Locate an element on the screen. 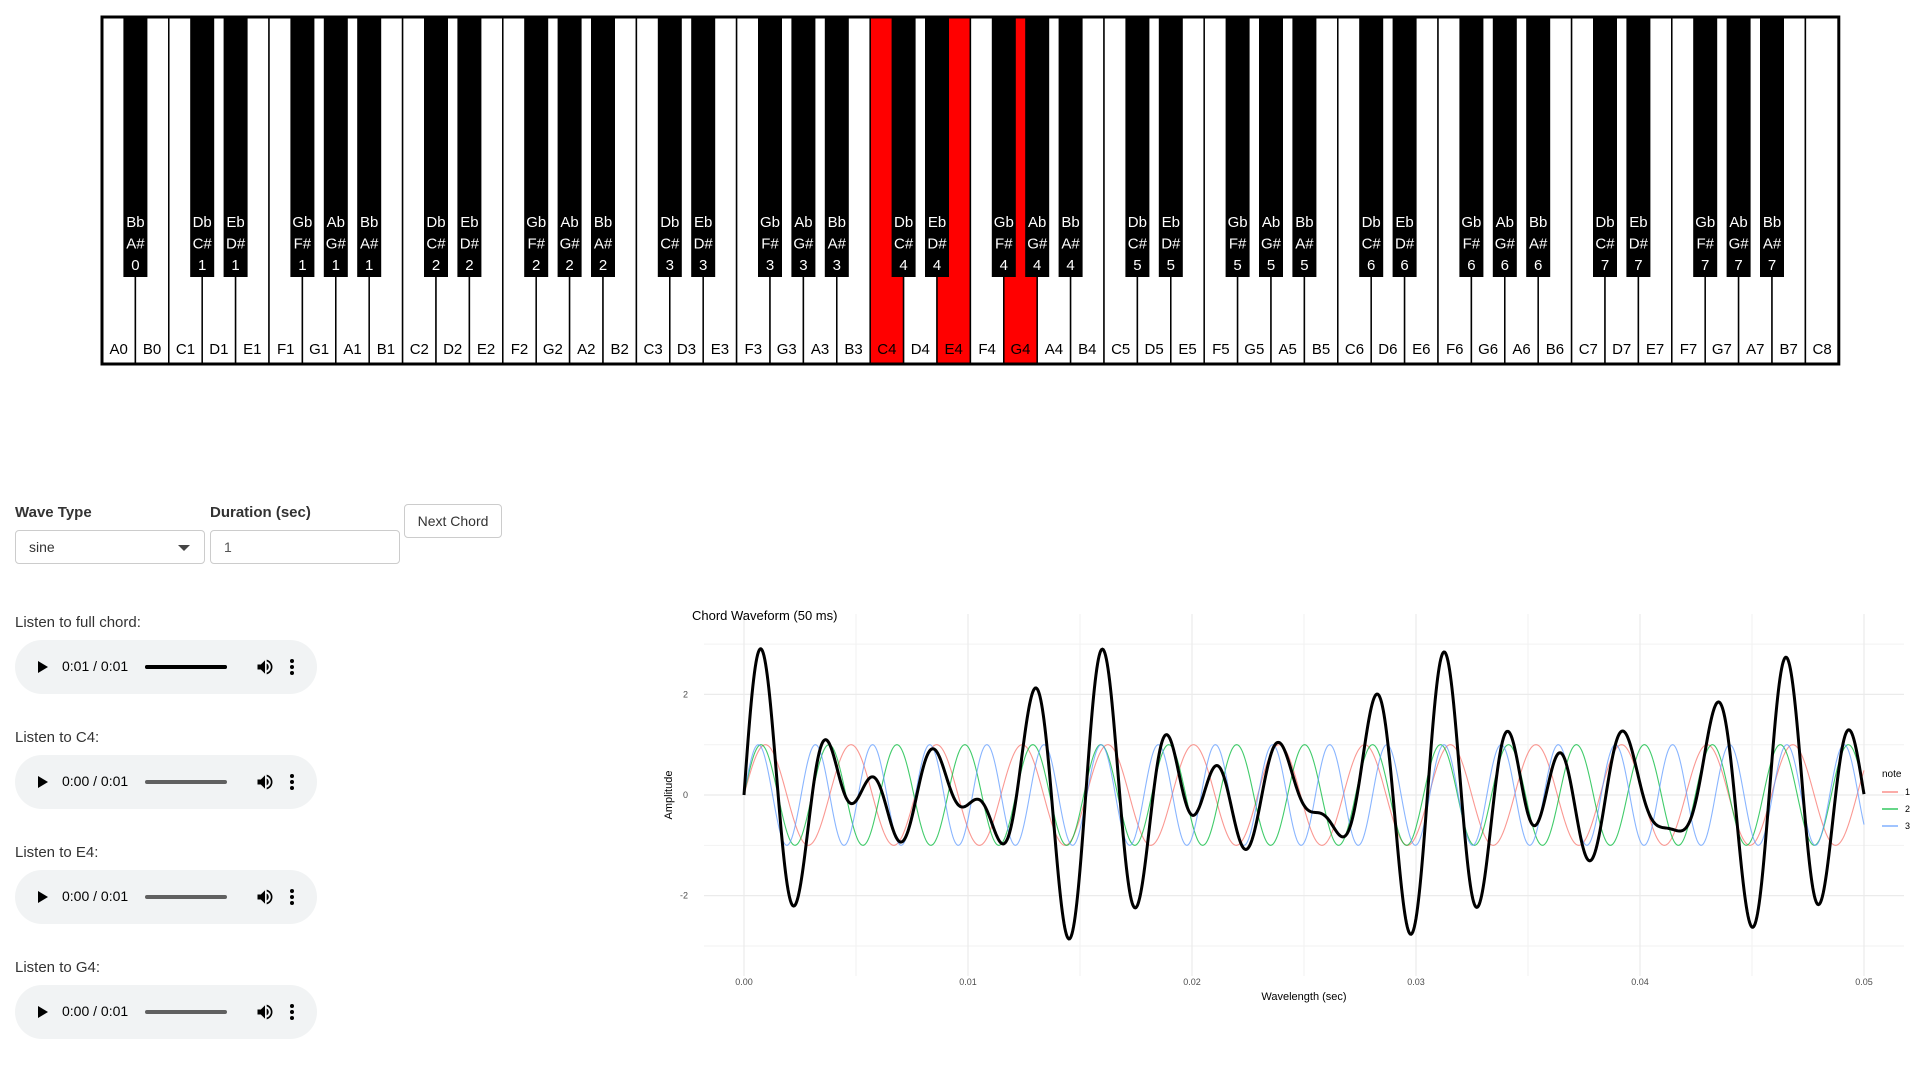 The image size is (1920, 1080). y-tick-label: -2 is located at coordinates (684, 896).